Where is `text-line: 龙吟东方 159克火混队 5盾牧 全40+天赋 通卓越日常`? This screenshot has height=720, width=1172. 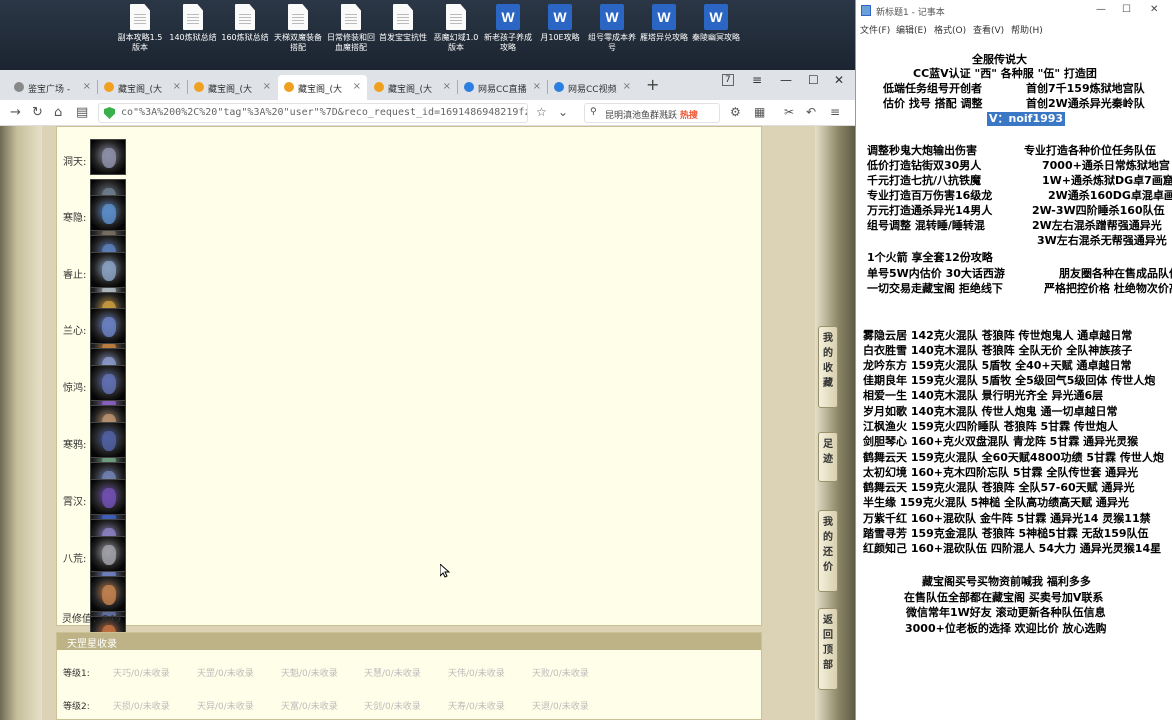
text-line: 龙吟东方 159克火混队 5盾牧 全40+天赋 通卓越日常 is located at coordinates (997, 365).